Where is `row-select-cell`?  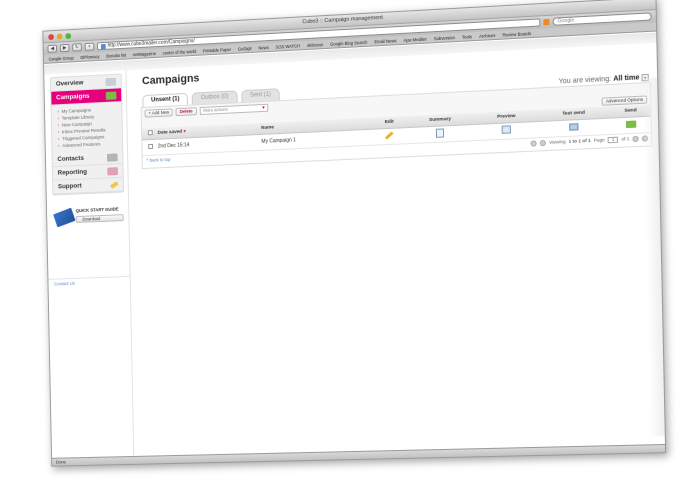 row-select-cell is located at coordinates (150, 147).